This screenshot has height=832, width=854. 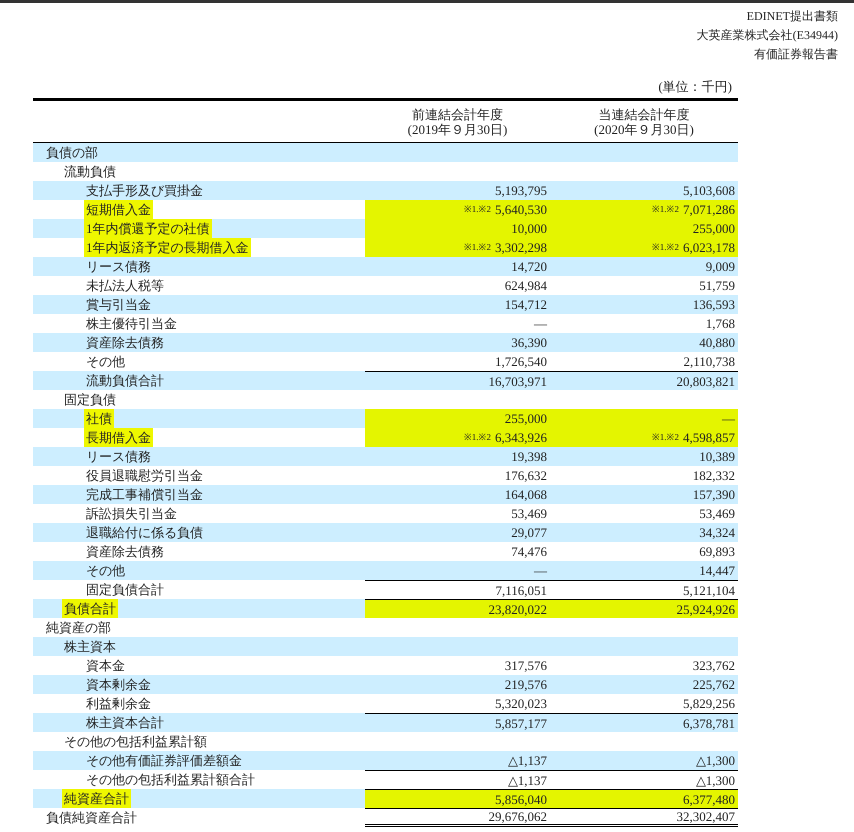 I want to click on row-label: 資本剰余金, so click(x=118, y=685).